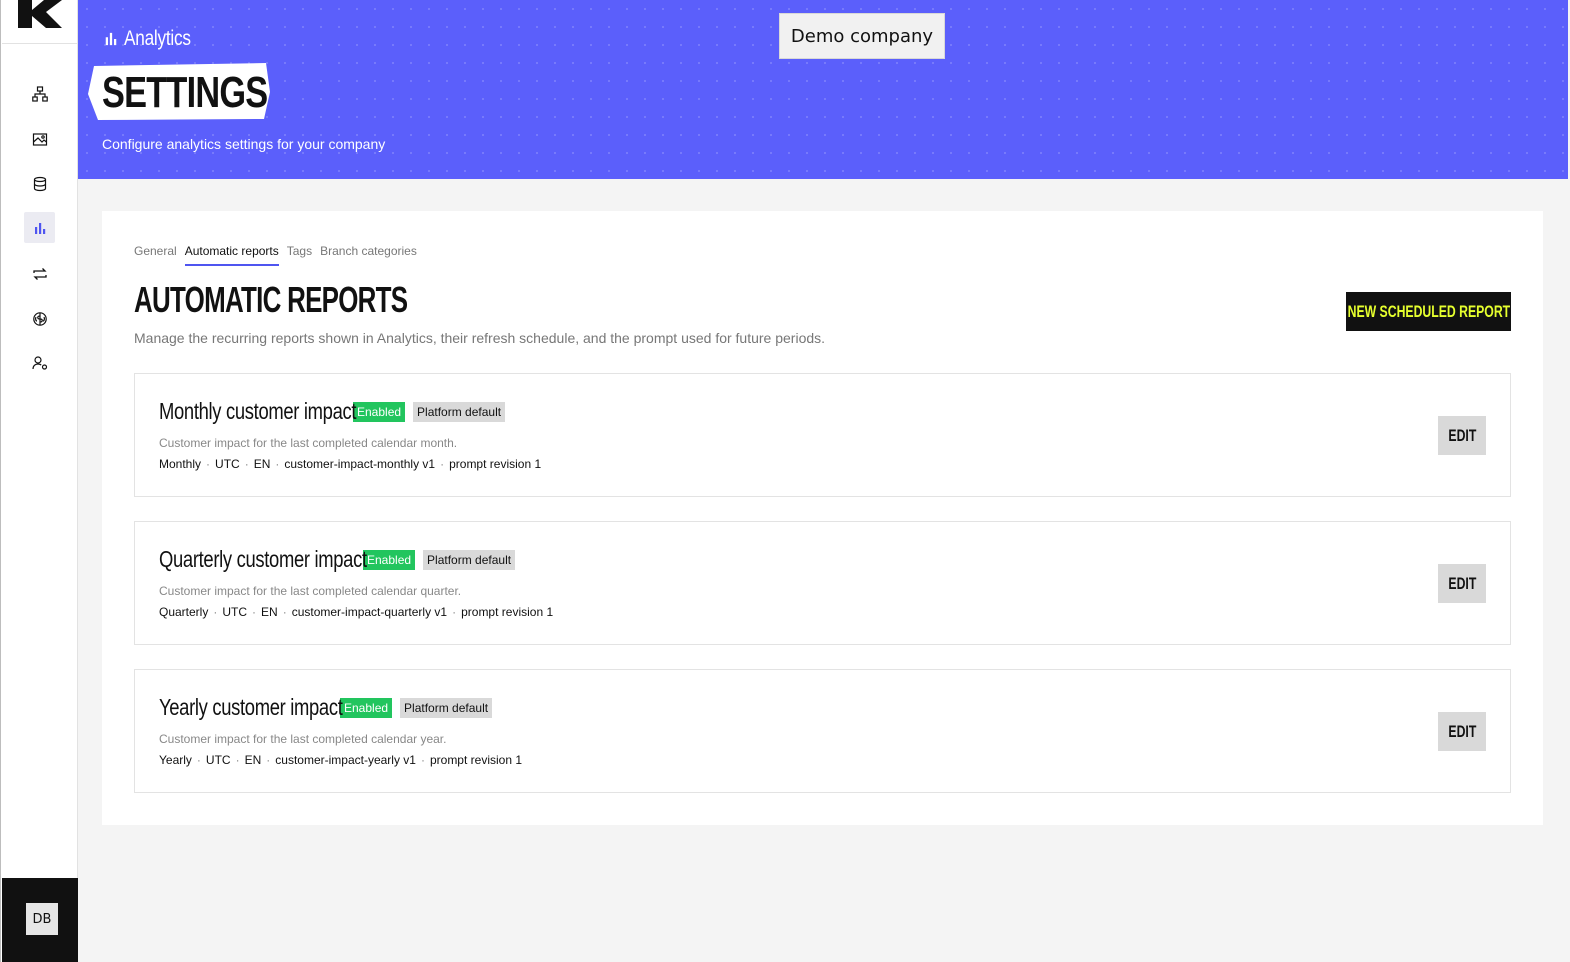 This screenshot has width=1570, height=962. Describe the element at coordinates (180, 464) in the screenshot. I see `meta-frequency: Monthly` at that location.